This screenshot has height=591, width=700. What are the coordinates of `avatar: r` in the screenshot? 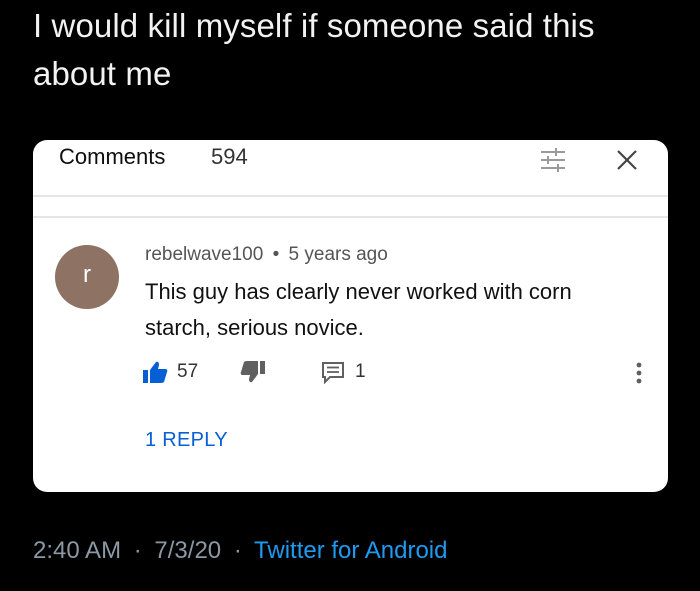 It's located at (87, 277).